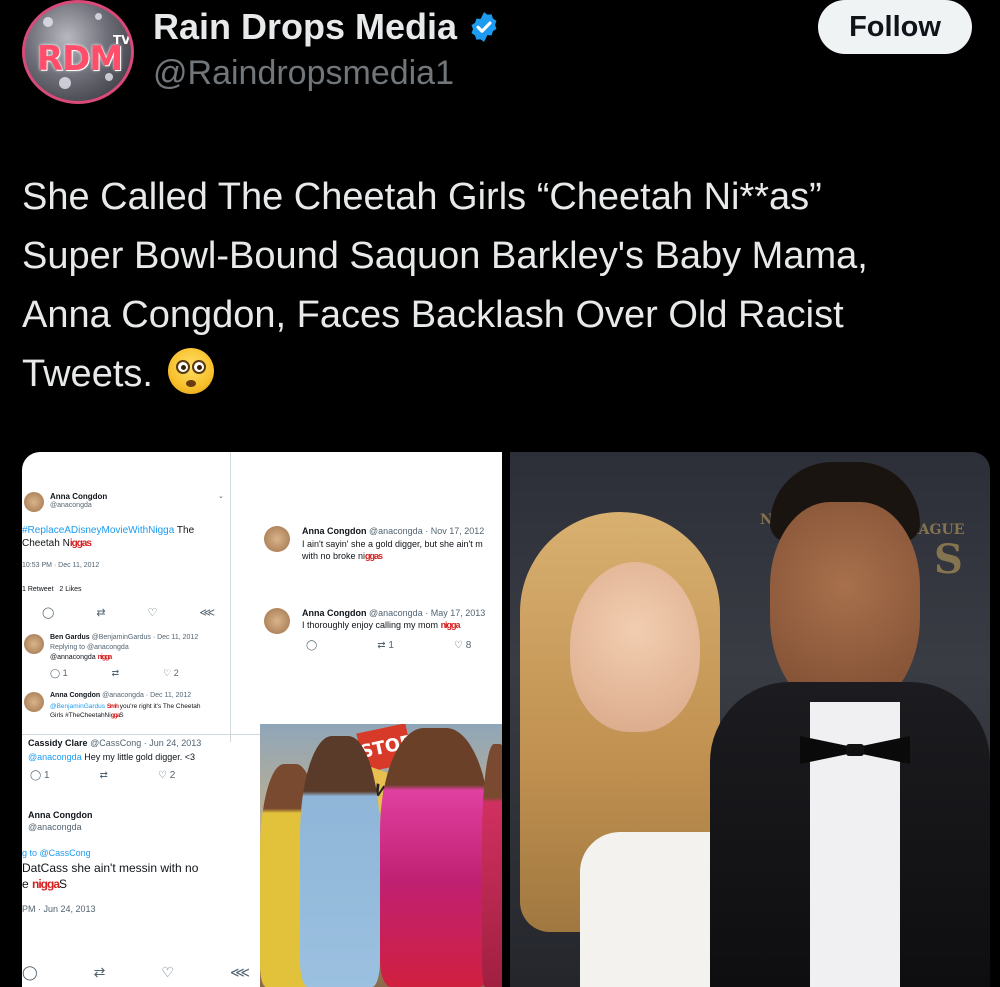 This screenshot has width=1000, height=987. I want to click on avatar-logo-text: RDM, so click(80, 59).